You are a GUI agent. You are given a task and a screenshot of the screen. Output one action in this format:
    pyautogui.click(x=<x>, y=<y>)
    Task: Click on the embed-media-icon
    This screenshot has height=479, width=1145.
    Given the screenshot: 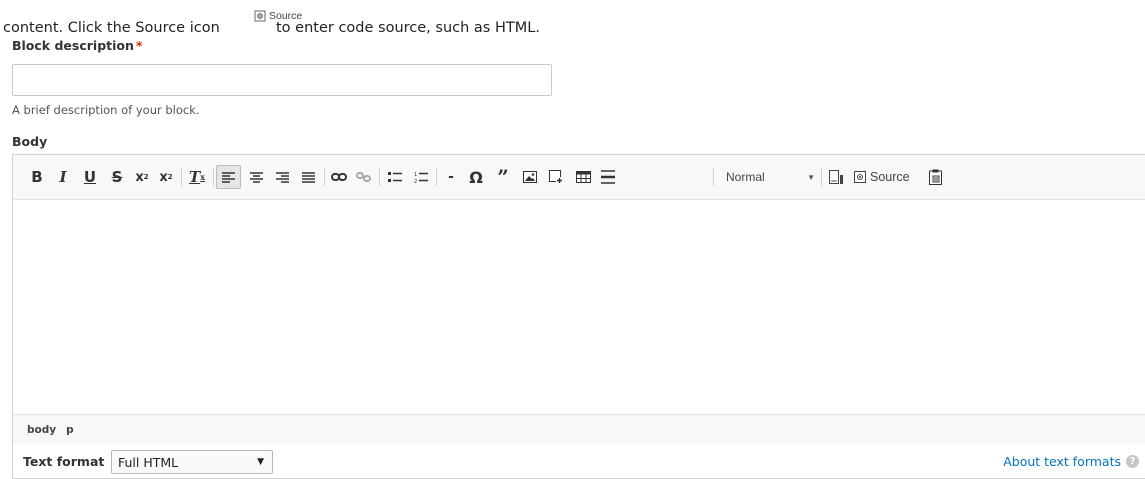 What is the action you would take?
    pyautogui.click(x=556, y=177)
    